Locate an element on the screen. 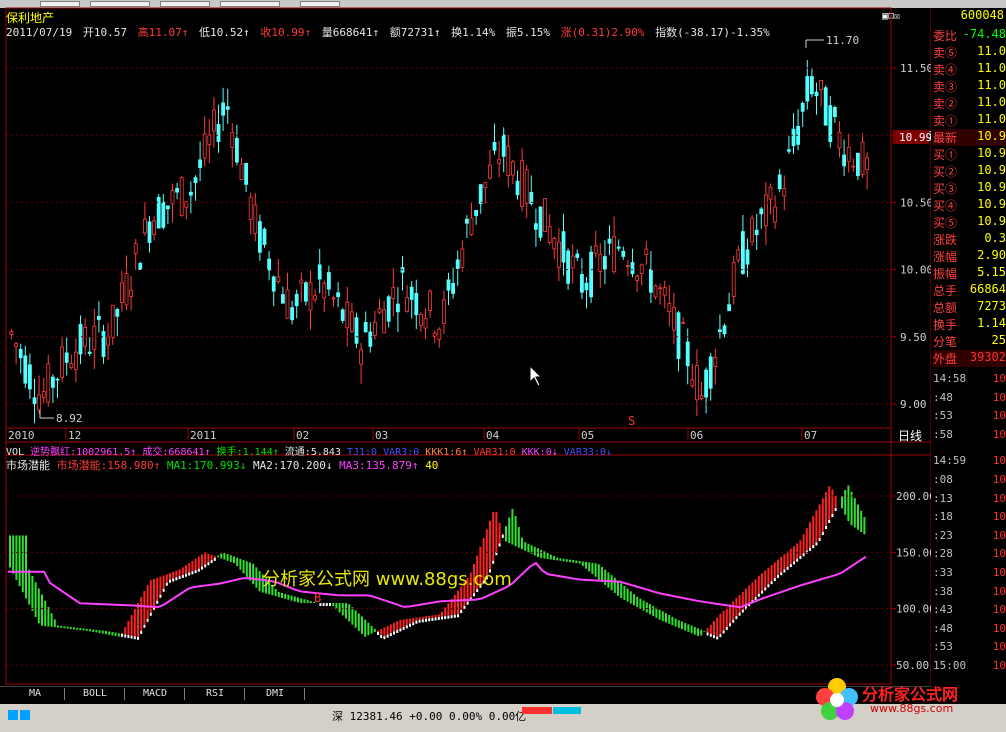 The width and height of the screenshot is (1006, 732). indicator-tick: 100.00 is located at coordinates (913, 609).